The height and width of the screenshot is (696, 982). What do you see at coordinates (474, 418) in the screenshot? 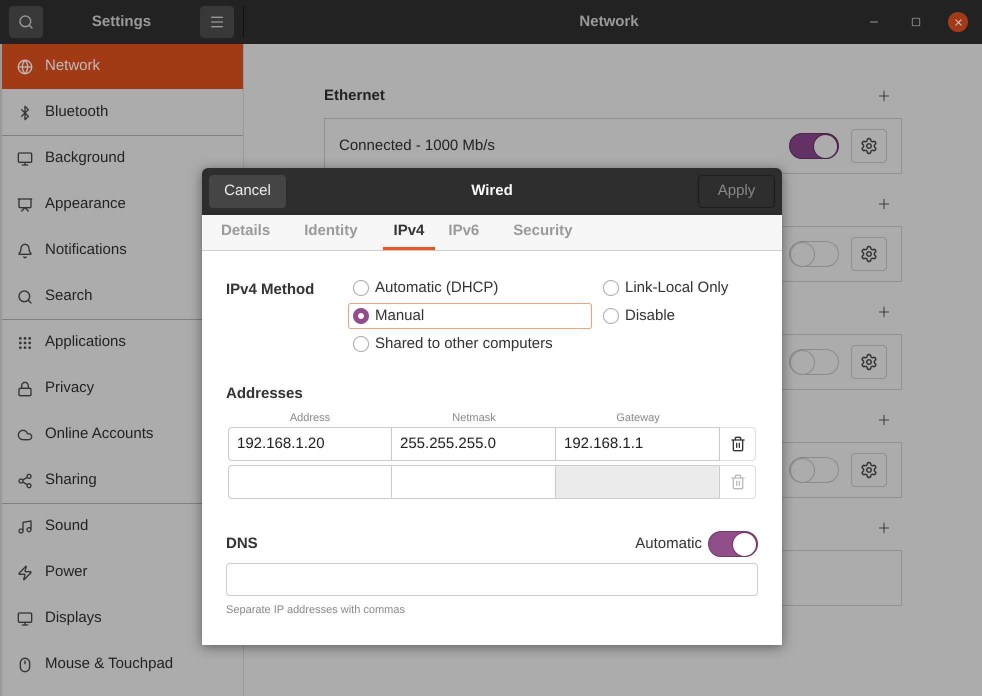
I see `column-header: Netmask` at bounding box center [474, 418].